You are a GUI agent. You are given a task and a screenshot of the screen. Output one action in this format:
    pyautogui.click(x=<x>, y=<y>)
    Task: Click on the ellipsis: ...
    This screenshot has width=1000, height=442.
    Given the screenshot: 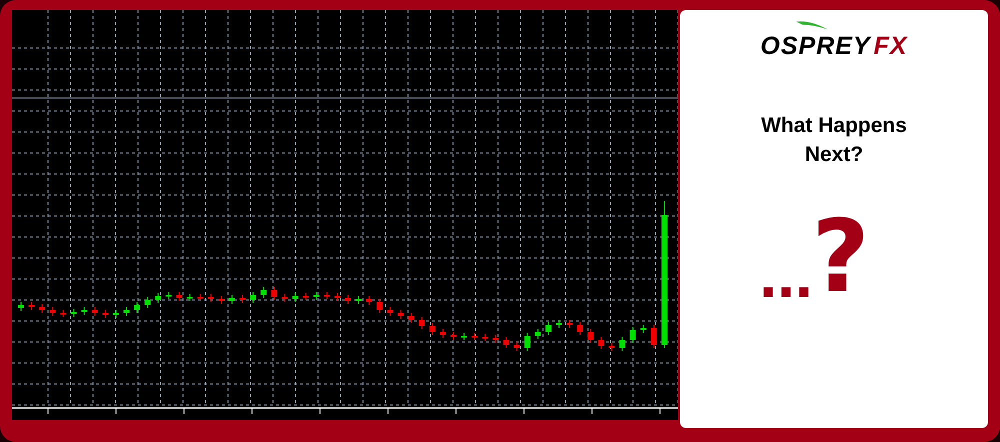 What is the action you would take?
    pyautogui.click(x=785, y=281)
    